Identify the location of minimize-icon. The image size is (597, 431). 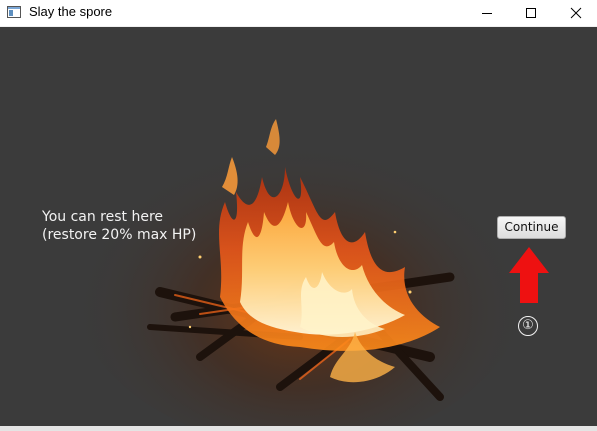
(487, 13).